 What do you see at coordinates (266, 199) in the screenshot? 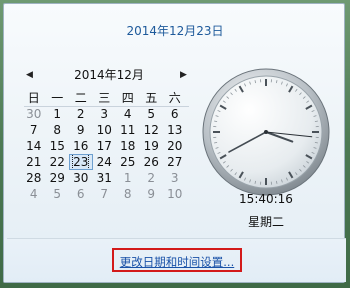
I see `digital-time: 15:40:16` at bounding box center [266, 199].